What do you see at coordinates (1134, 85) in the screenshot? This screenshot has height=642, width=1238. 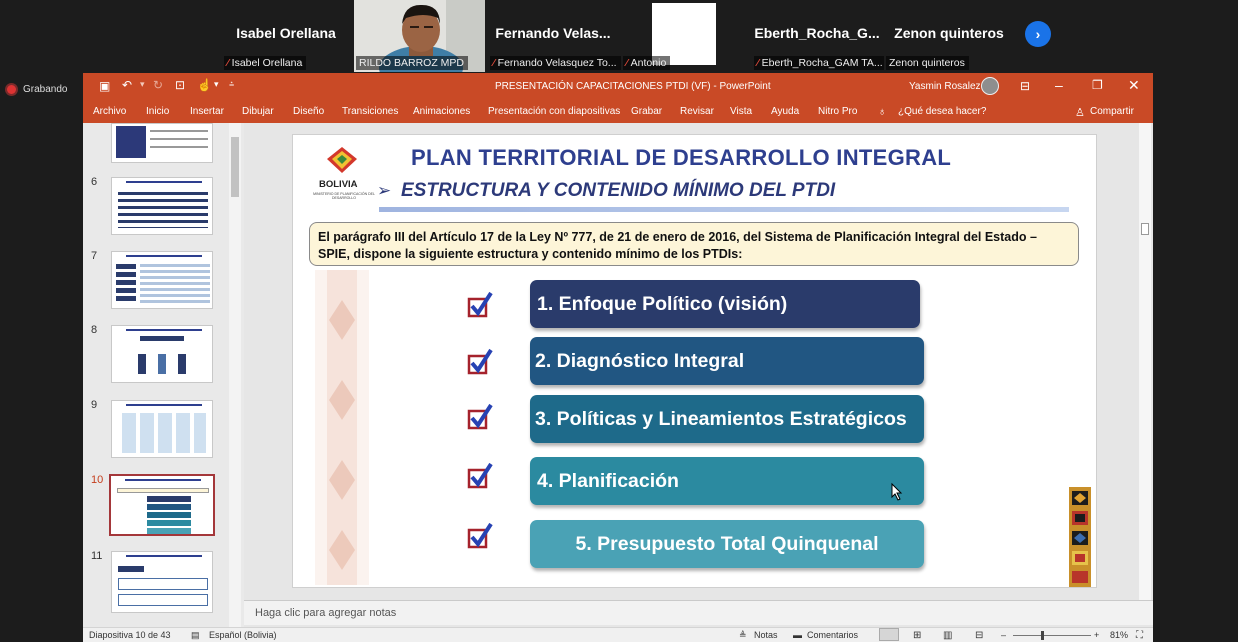 I see `close-icon: ✕` at bounding box center [1134, 85].